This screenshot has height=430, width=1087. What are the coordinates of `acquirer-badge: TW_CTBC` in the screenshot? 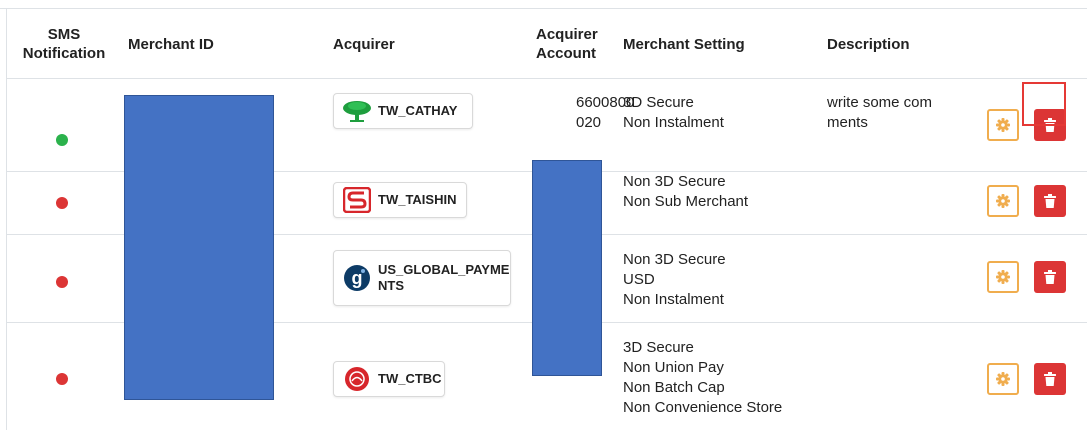 It's located at (389, 379).